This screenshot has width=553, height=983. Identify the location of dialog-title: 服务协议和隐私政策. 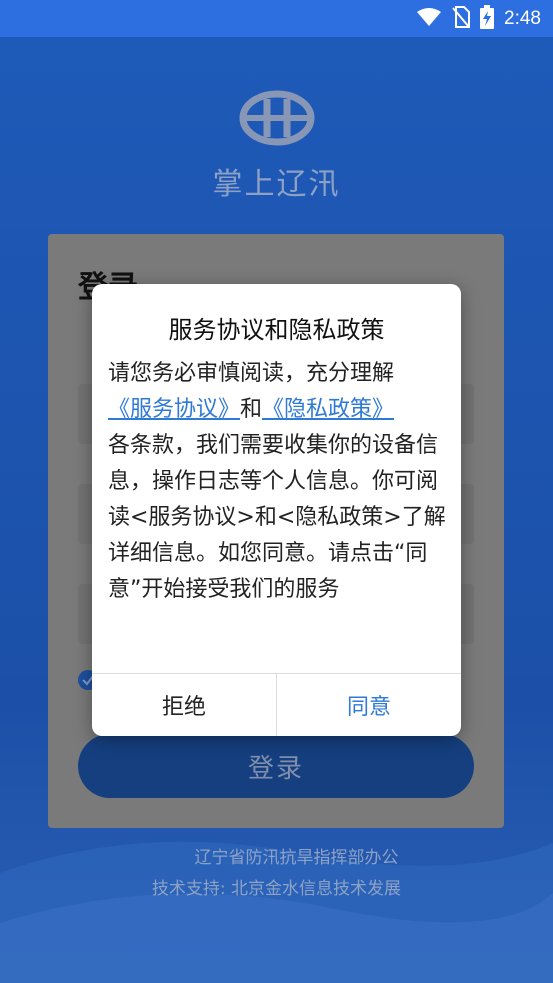
(276, 330).